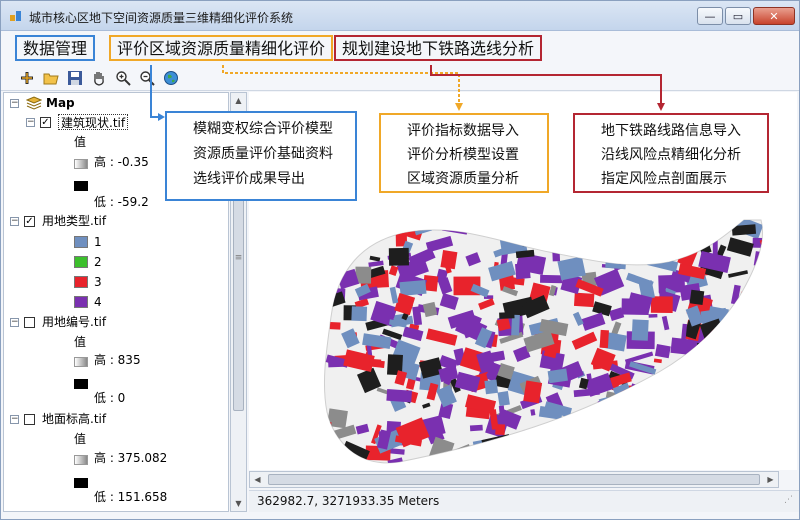  I want to click on resize-grip-icon: ⋰, so click(788, 500).